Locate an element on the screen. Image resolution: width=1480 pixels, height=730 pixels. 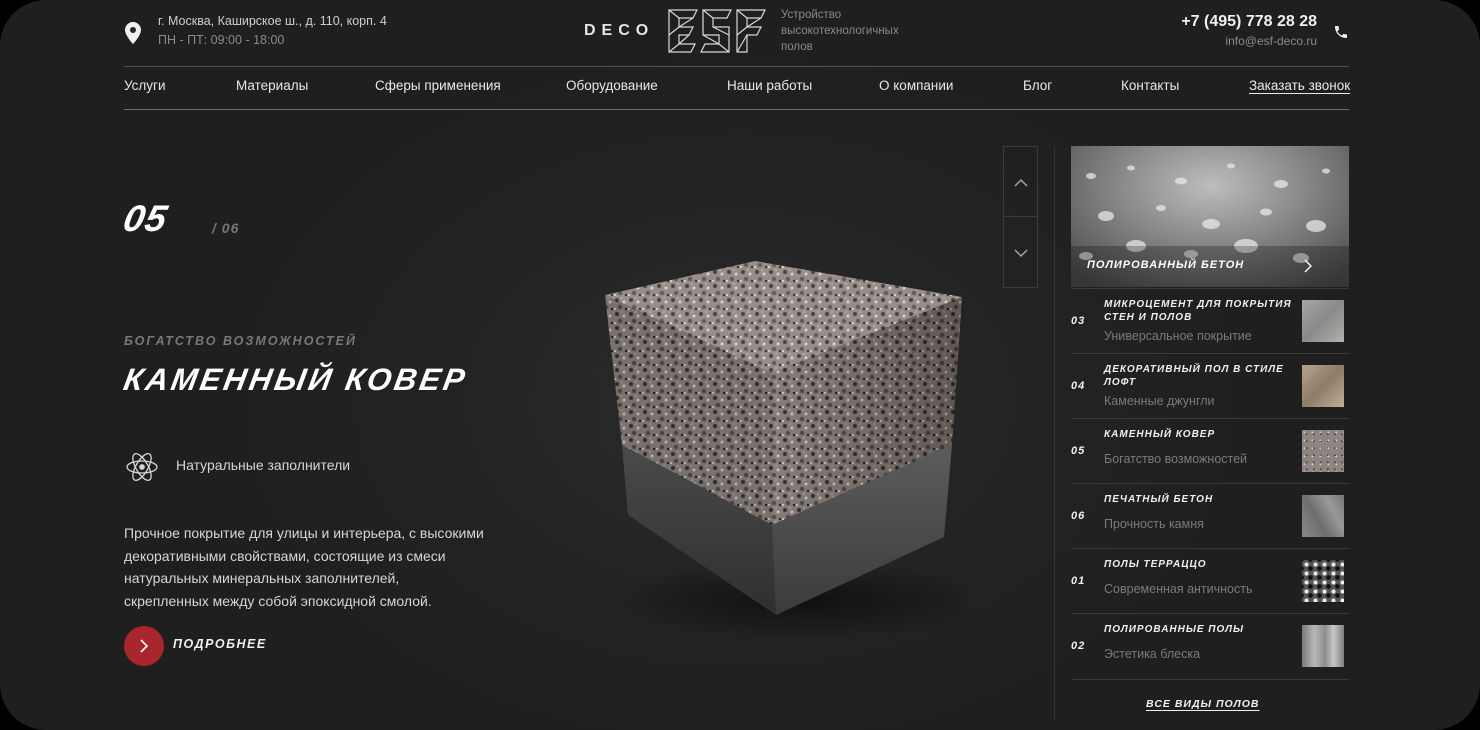
email-link: info@esf-deco.ru is located at coordinates (1238, 41).